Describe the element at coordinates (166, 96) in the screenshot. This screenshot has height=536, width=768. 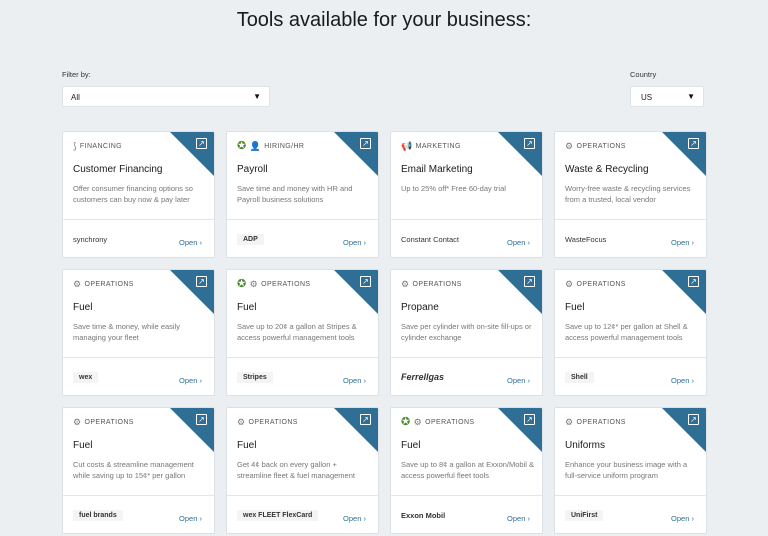
I see `filter-select: All ▼` at that location.